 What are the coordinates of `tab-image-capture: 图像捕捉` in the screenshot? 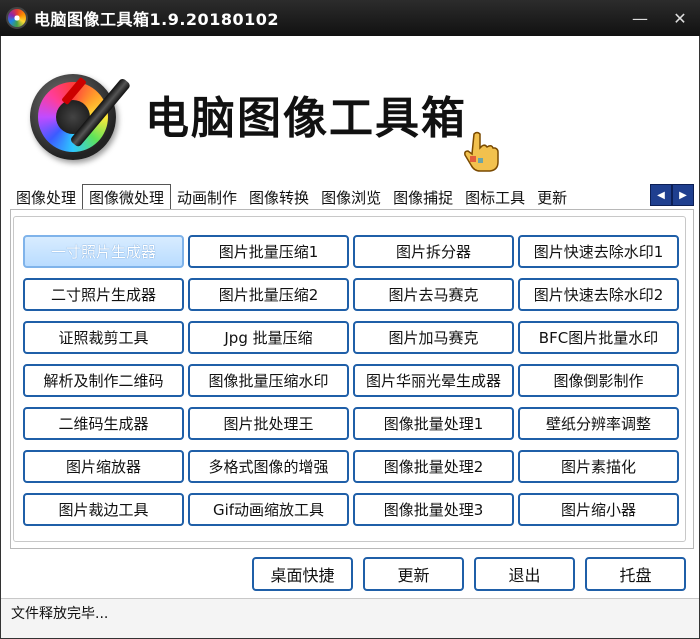 It's located at (423, 198).